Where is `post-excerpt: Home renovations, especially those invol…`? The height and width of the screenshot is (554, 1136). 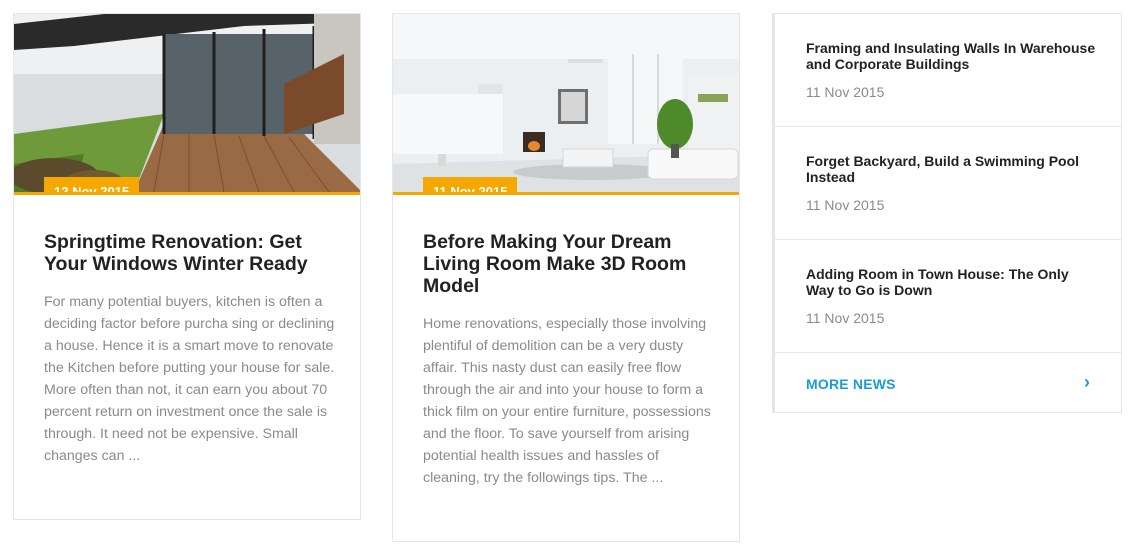
post-excerpt: Home renovations, especially those invol… is located at coordinates (567, 401).